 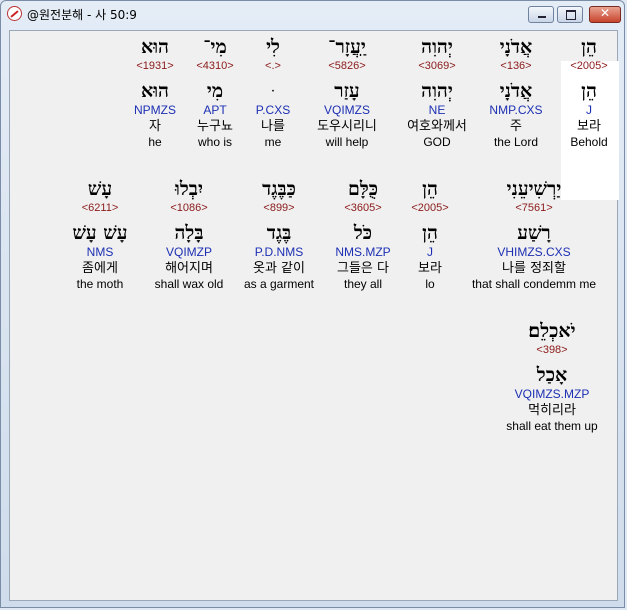 I want to click on parsing-code: NMS, so click(x=100, y=252).